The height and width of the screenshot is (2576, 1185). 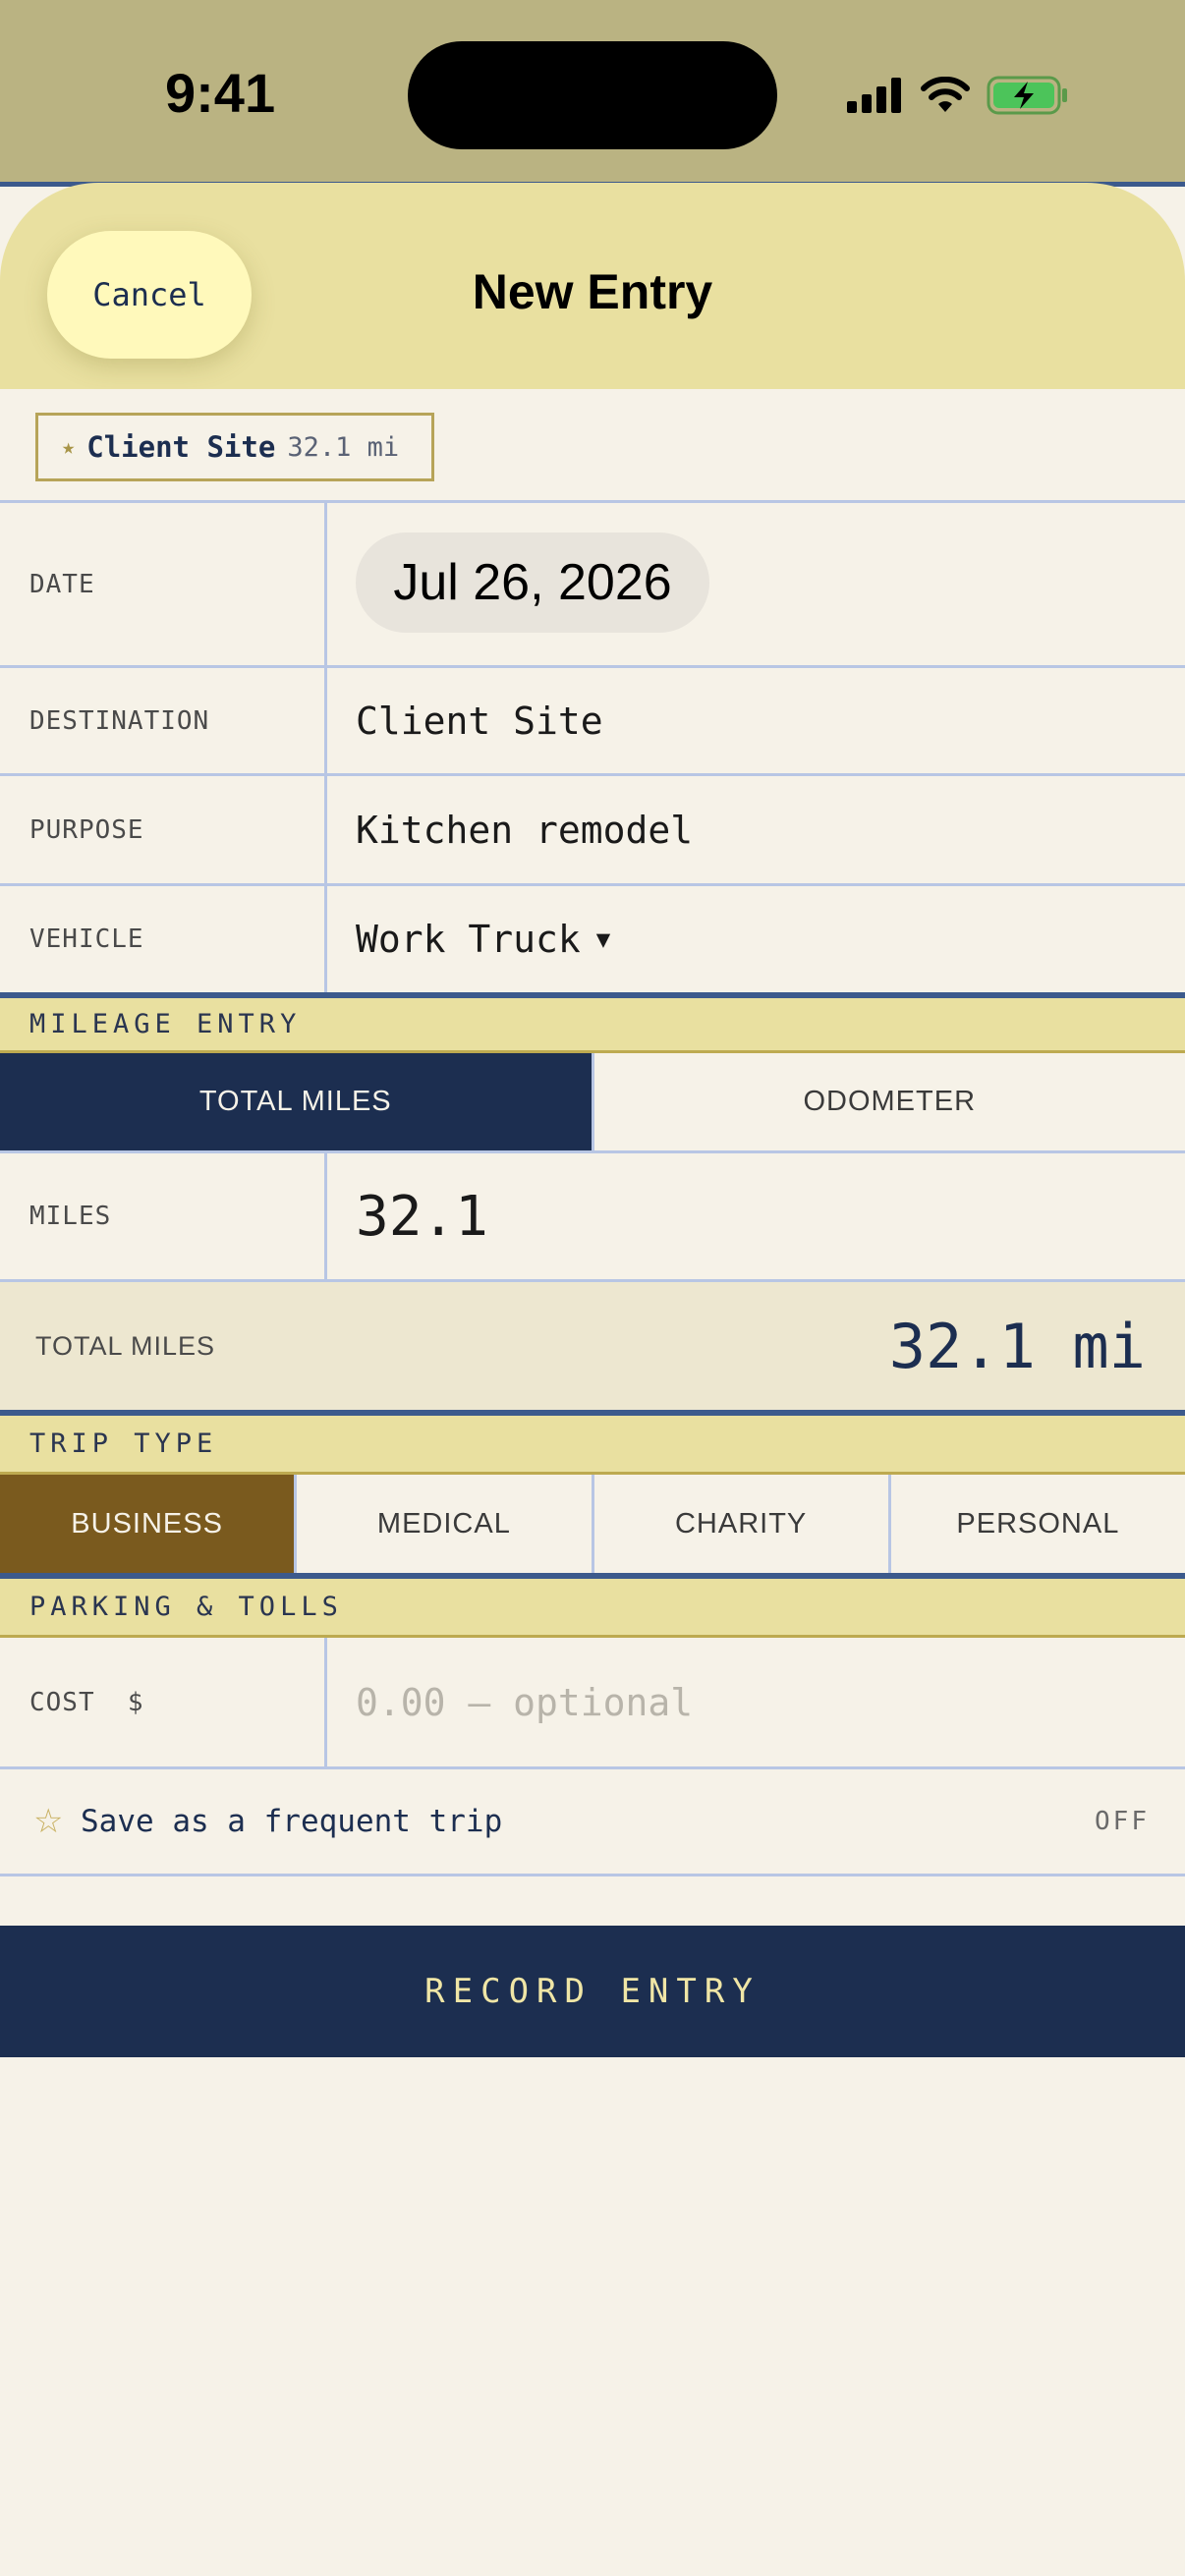 I want to click on miles-label: MILES, so click(x=70, y=1216).